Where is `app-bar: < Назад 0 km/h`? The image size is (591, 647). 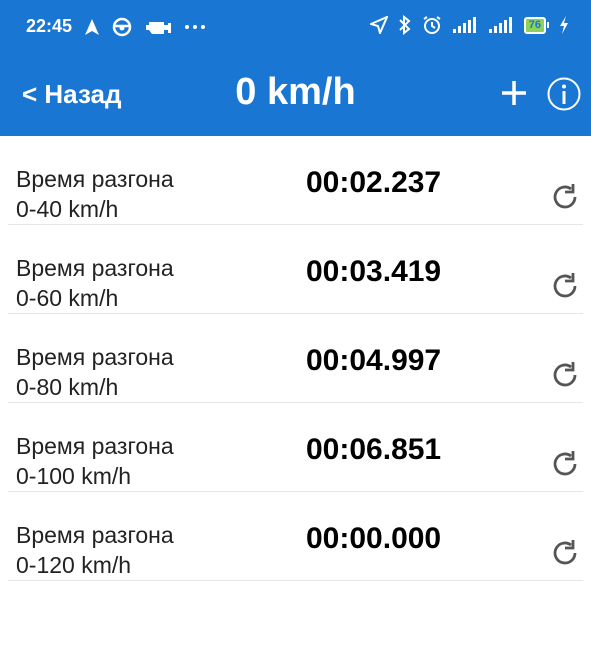
app-bar: < Назад 0 km/h is located at coordinates (295, 95).